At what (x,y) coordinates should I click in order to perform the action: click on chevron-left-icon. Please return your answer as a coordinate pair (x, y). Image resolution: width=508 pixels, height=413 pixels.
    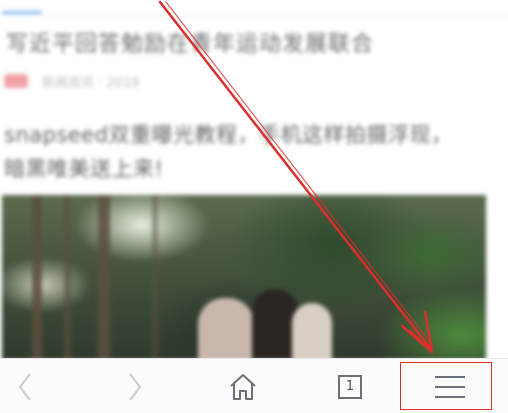
    Looking at the image, I should click on (24, 386).